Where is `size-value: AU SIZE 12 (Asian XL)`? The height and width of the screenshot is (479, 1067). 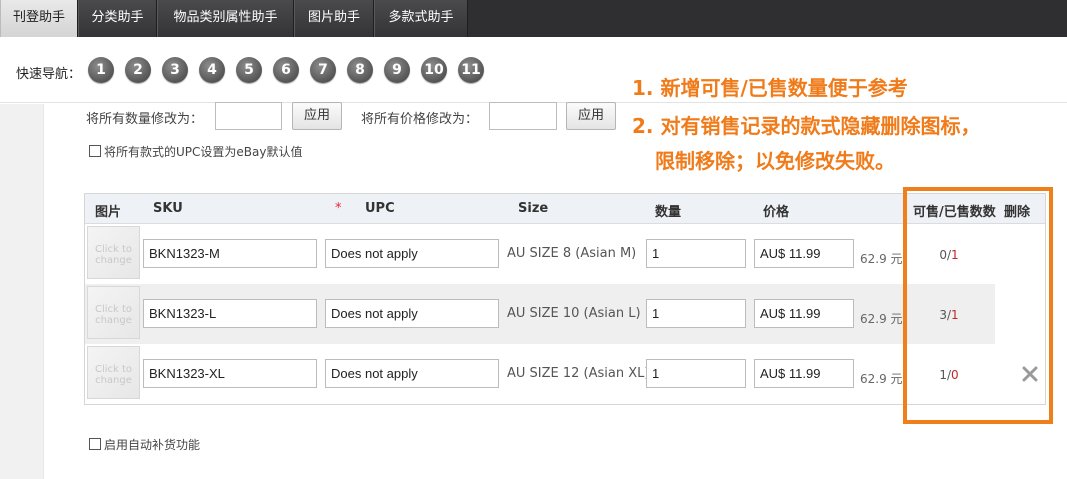 size-value: AU SIZE 12 (Asian XL) is located at coordinates (578, 373).